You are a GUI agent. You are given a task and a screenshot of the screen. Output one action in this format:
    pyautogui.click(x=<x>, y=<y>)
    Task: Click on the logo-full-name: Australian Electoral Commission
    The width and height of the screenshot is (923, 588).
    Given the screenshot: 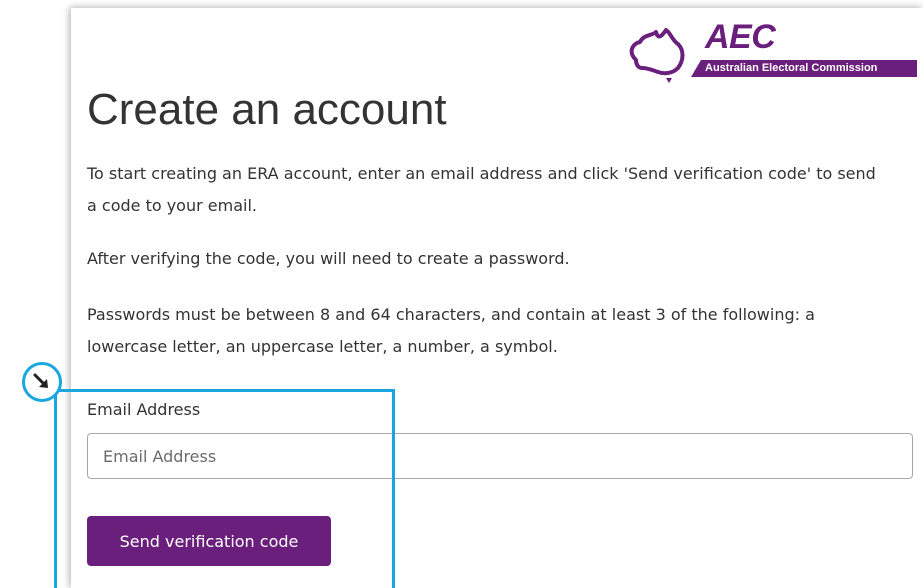 What is the action you would take?
    pyautogui.click(x=791, y=68)
    